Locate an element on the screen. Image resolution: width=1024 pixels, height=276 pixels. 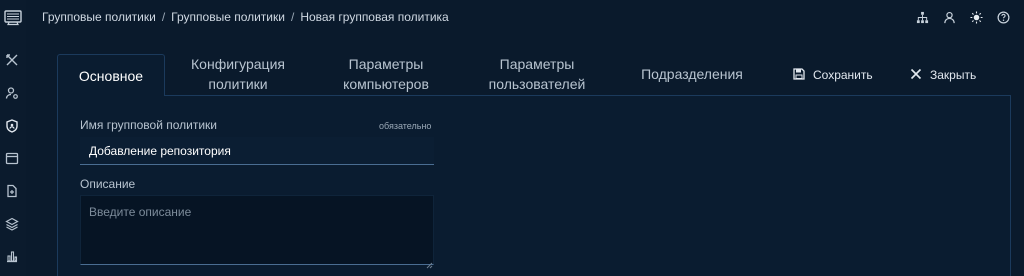
close-icon is located at coordinates (916, 75).